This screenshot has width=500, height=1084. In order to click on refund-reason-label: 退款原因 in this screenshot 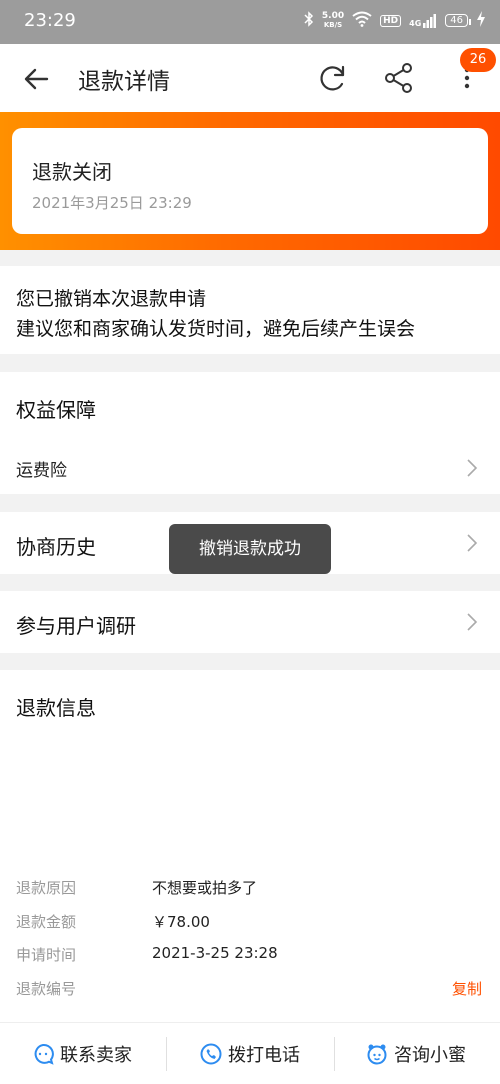, I will do `click(46, 888)`.